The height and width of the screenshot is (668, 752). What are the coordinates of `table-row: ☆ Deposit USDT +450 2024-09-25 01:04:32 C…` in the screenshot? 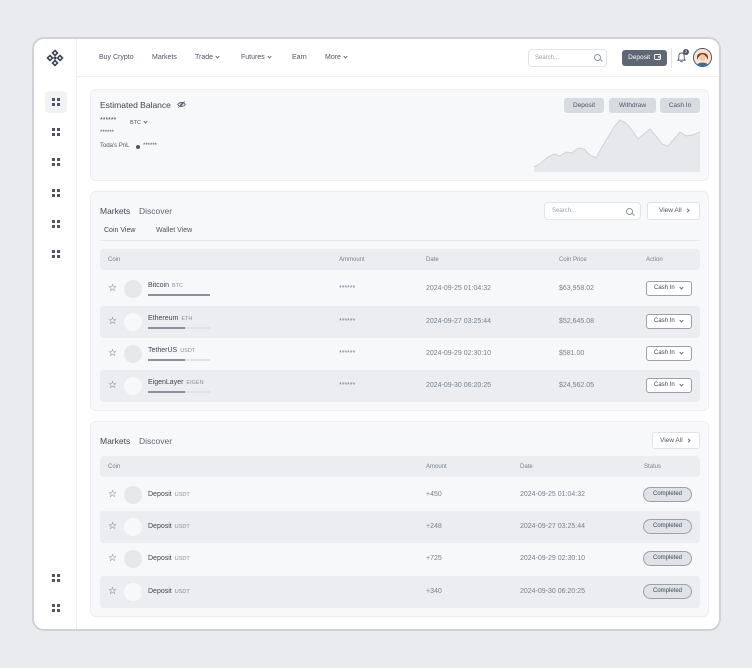 It's located at (400, 495).